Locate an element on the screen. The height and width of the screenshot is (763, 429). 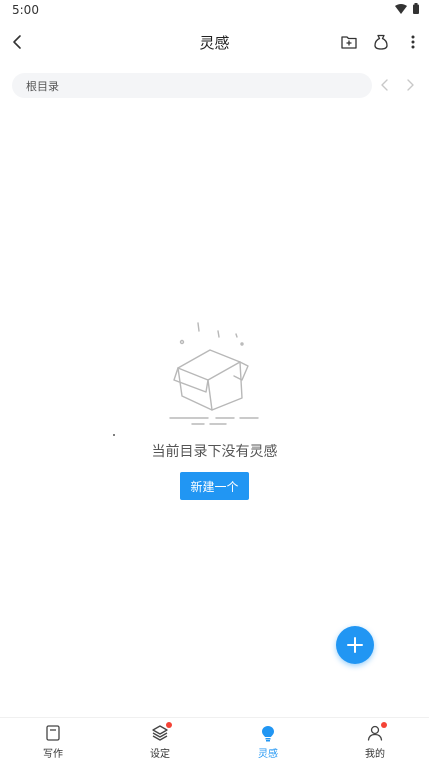
empty-message: 当前目录下没有灵感 is located at coordinates (214, 452).